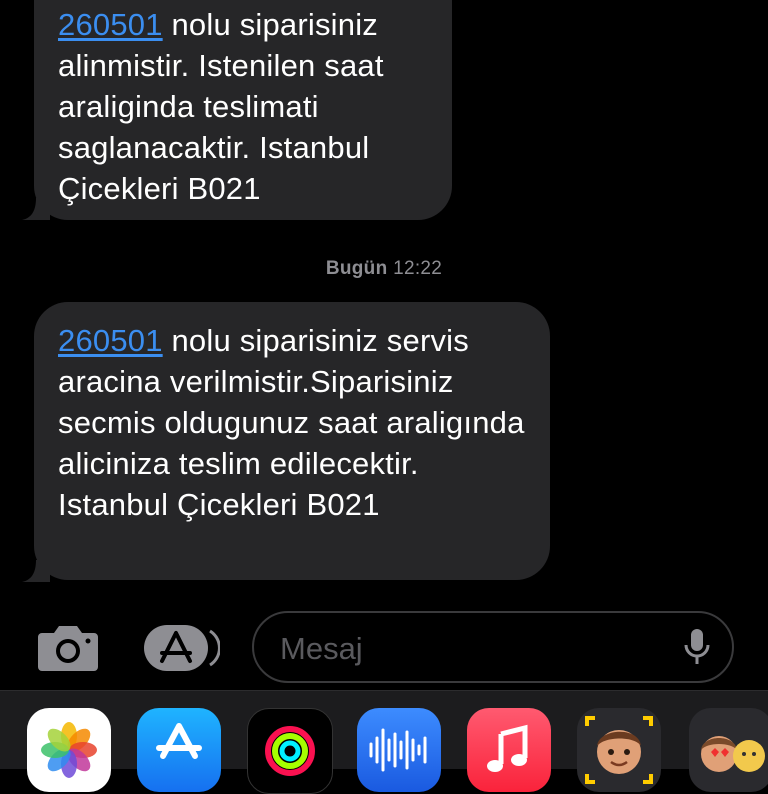 This screenshot has height=794, width=768. I want to click on waveform-icon, so click(398, 750).